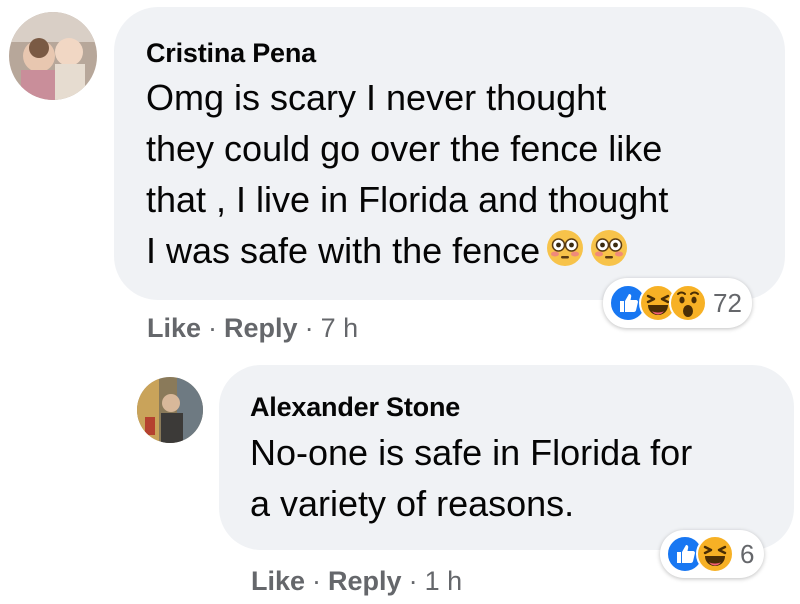 The width and height of the screenshot is (800, 604). What do you see at coordinates (376, 97) in the screenshot?
I see `comment-text-line: Omg is scary I never thought` at bounding box center [376, 97].